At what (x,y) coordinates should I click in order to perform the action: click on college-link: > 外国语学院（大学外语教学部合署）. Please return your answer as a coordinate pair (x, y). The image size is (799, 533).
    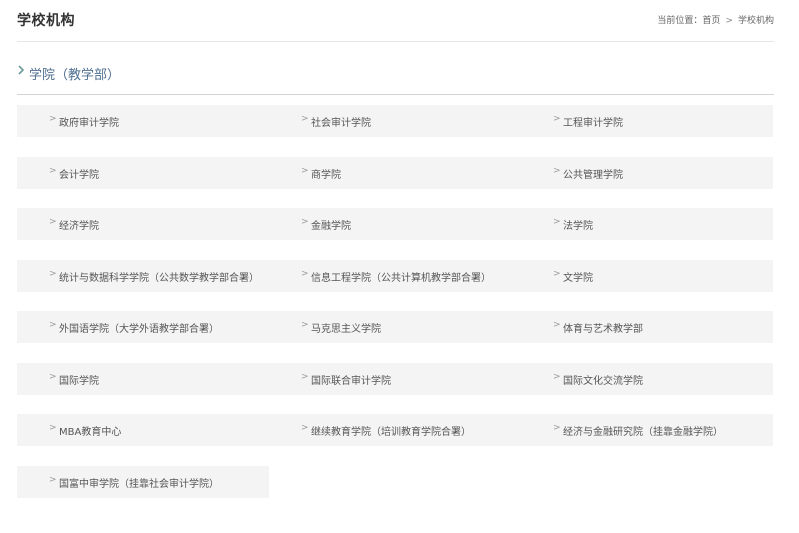
    Looking at the image, I should click on (143, 327).